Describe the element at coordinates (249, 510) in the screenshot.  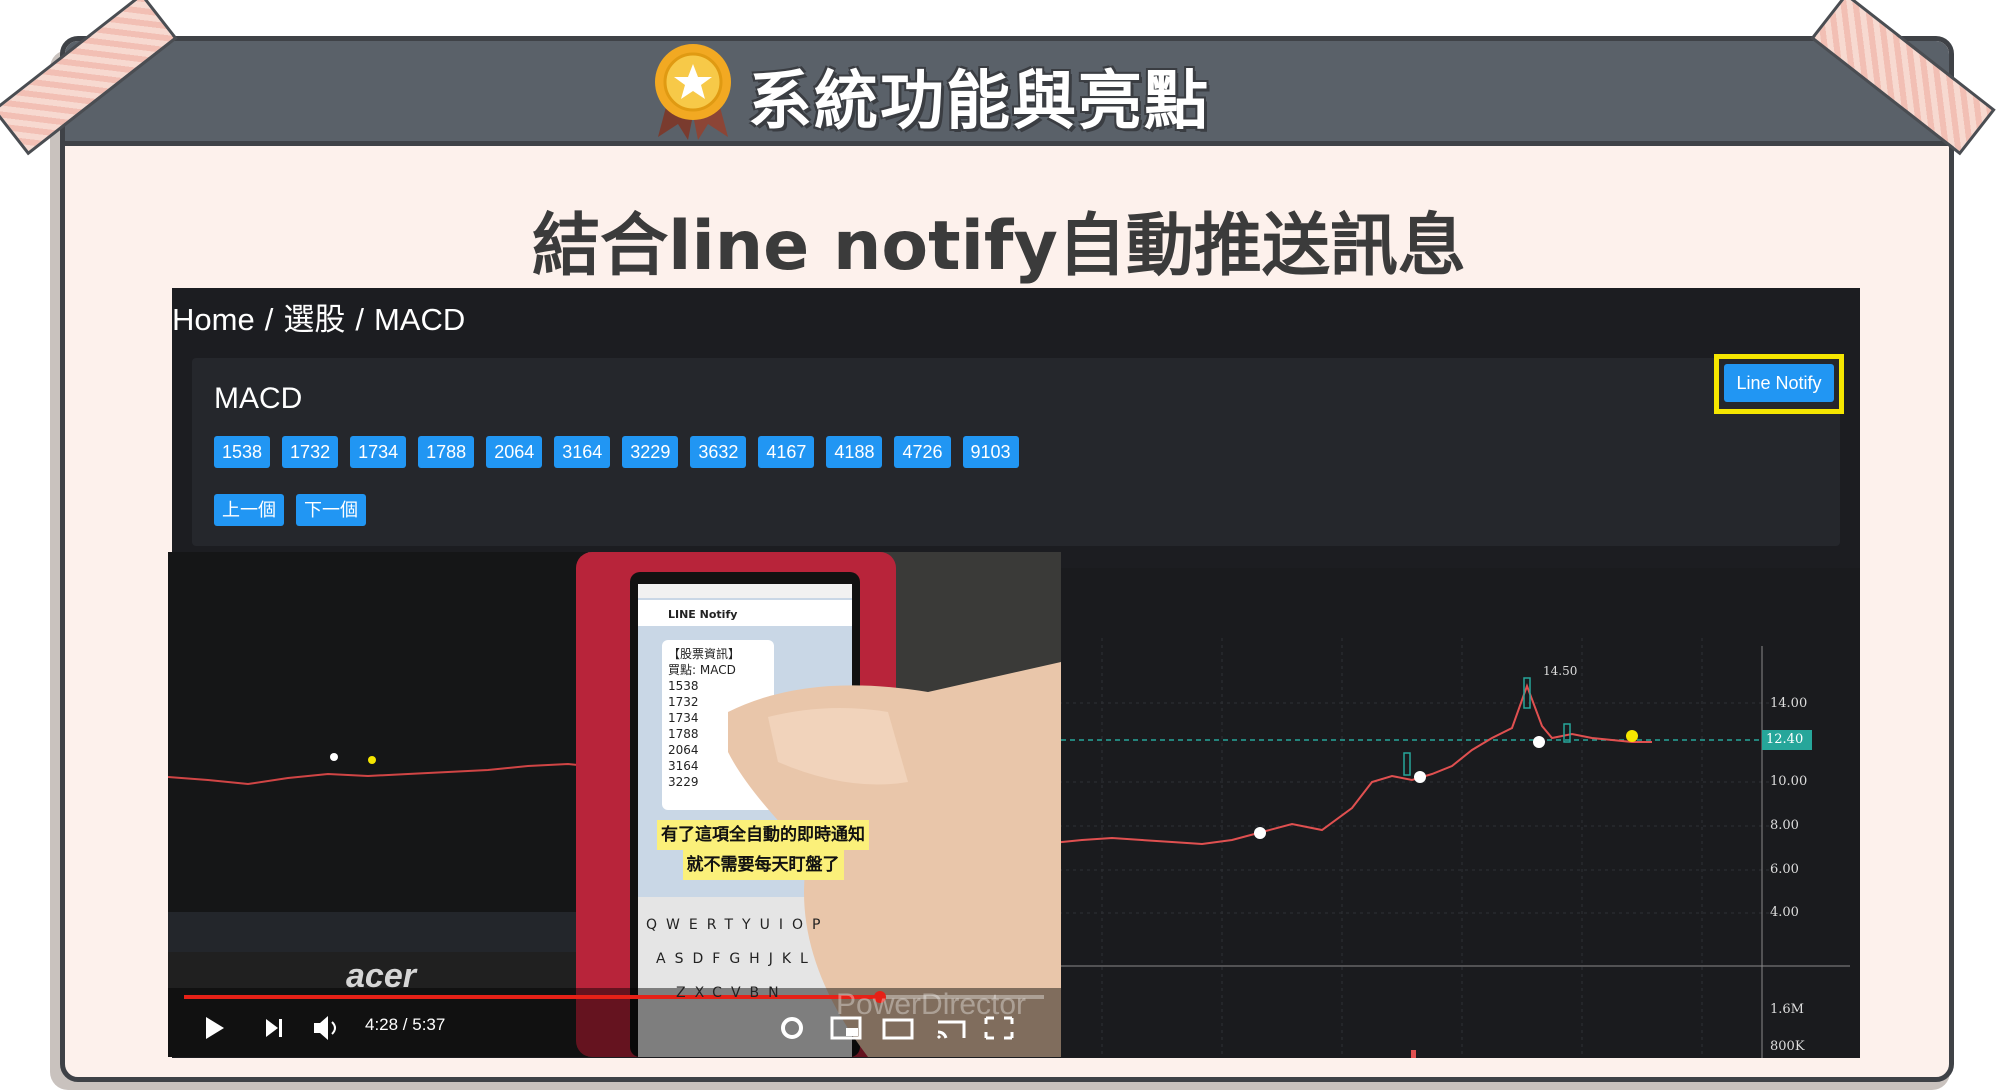
I see `prev-button: 上一個` at that location.